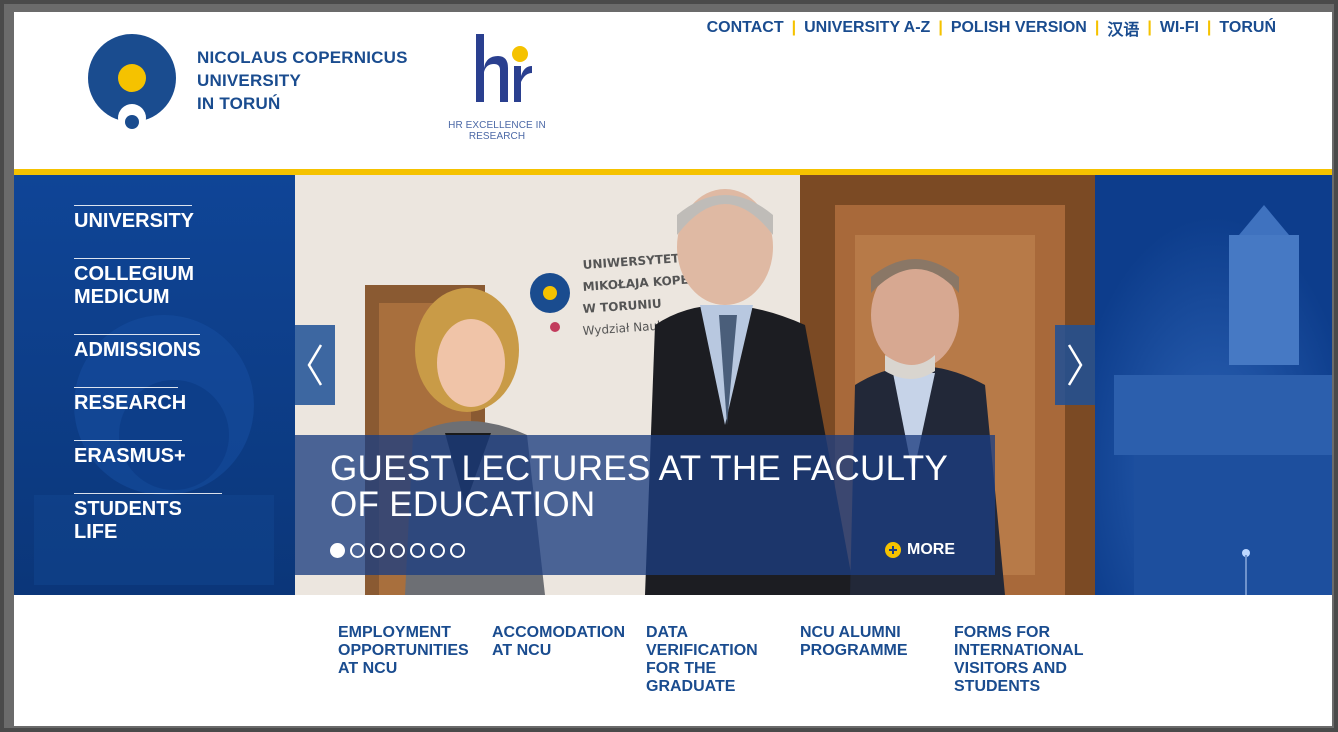 This screenshot has height=732, width=1338. What do you see at coordinates (893, 550) in the screenshot?
I see `plus-circle-icon` at bounding box center [893, 550].